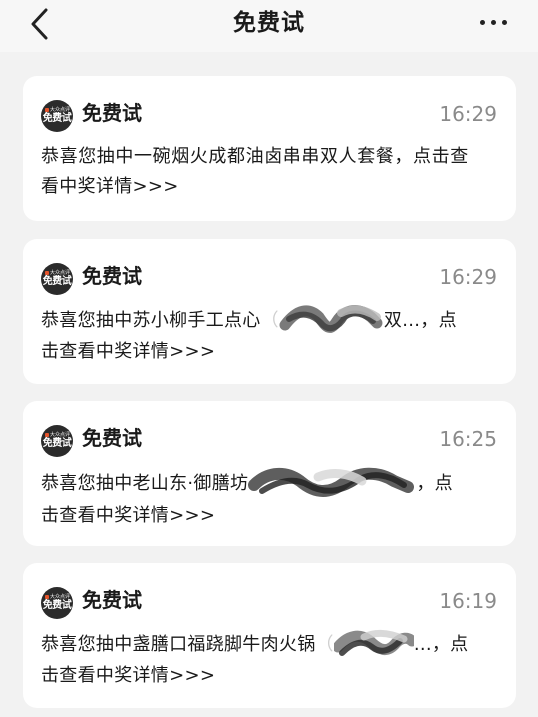 The height and width of the screenshot is (717, 538). What do you see at coordinates (434, 483) in the screenshot?
I see `message-text-end: ，点` at bounding box center [434, 483].